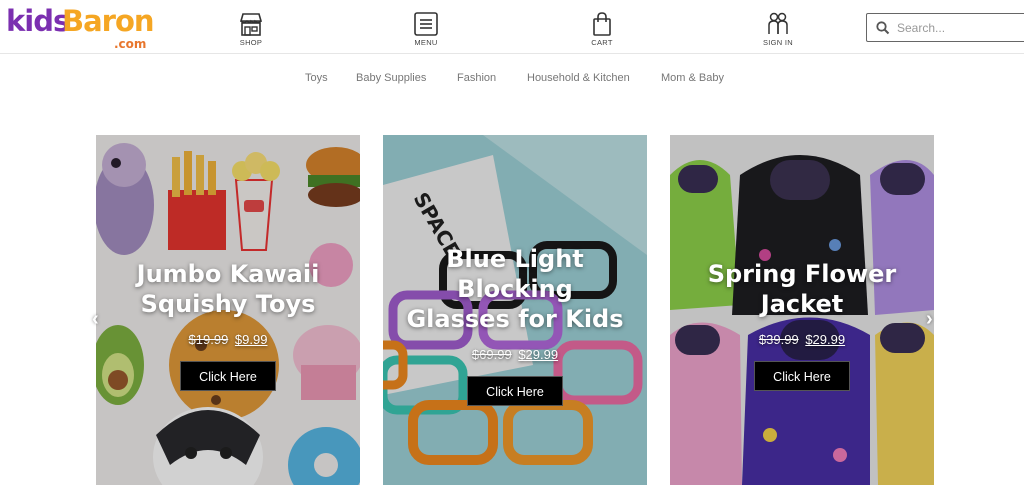 This screenshot has width=1024, height=485. Describe the element at coordinates (578, 78) in the screenshot. I see `category-household-kitchen: Household & Kitchen` at that location.